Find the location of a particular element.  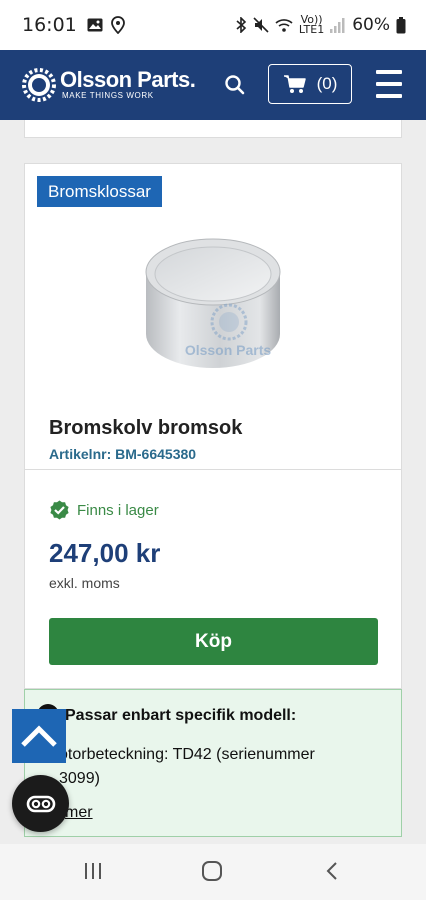

logo-name: Olsson Parts. is located at coordinates (128, 79).